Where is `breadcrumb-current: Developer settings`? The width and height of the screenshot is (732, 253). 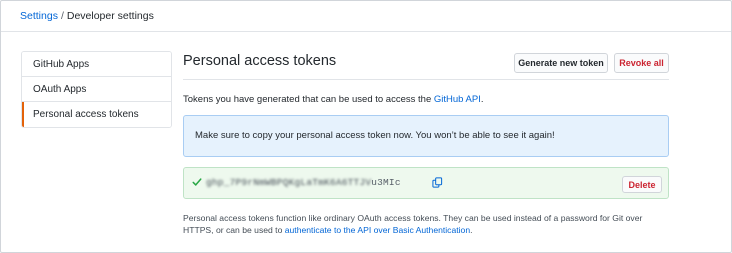 breadcrumb-current: Developer settings is located at coordinates (110, 16).